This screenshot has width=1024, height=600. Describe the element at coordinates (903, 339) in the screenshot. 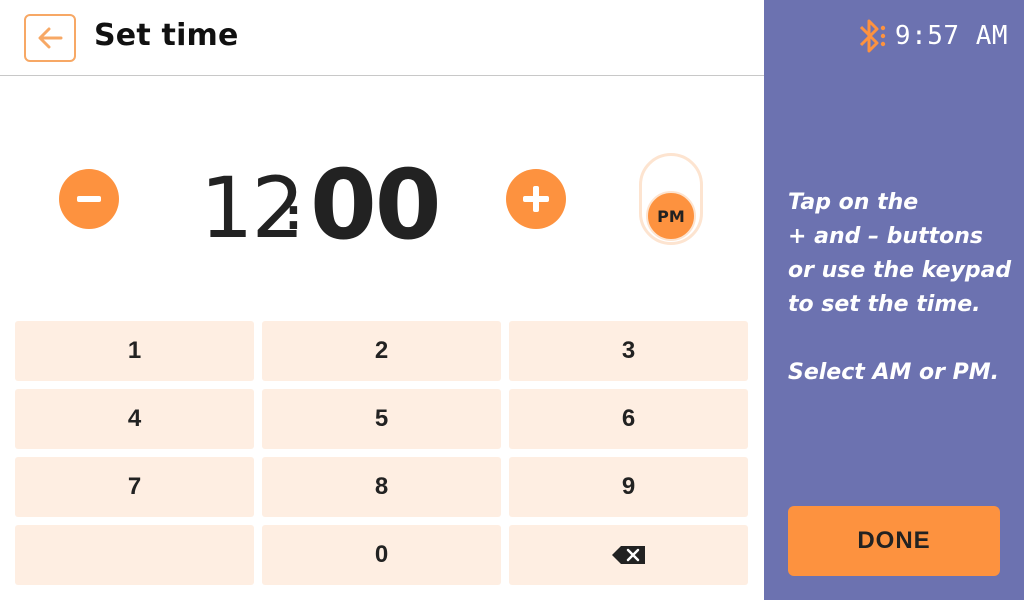

I see `instruction-spacer` at that location.